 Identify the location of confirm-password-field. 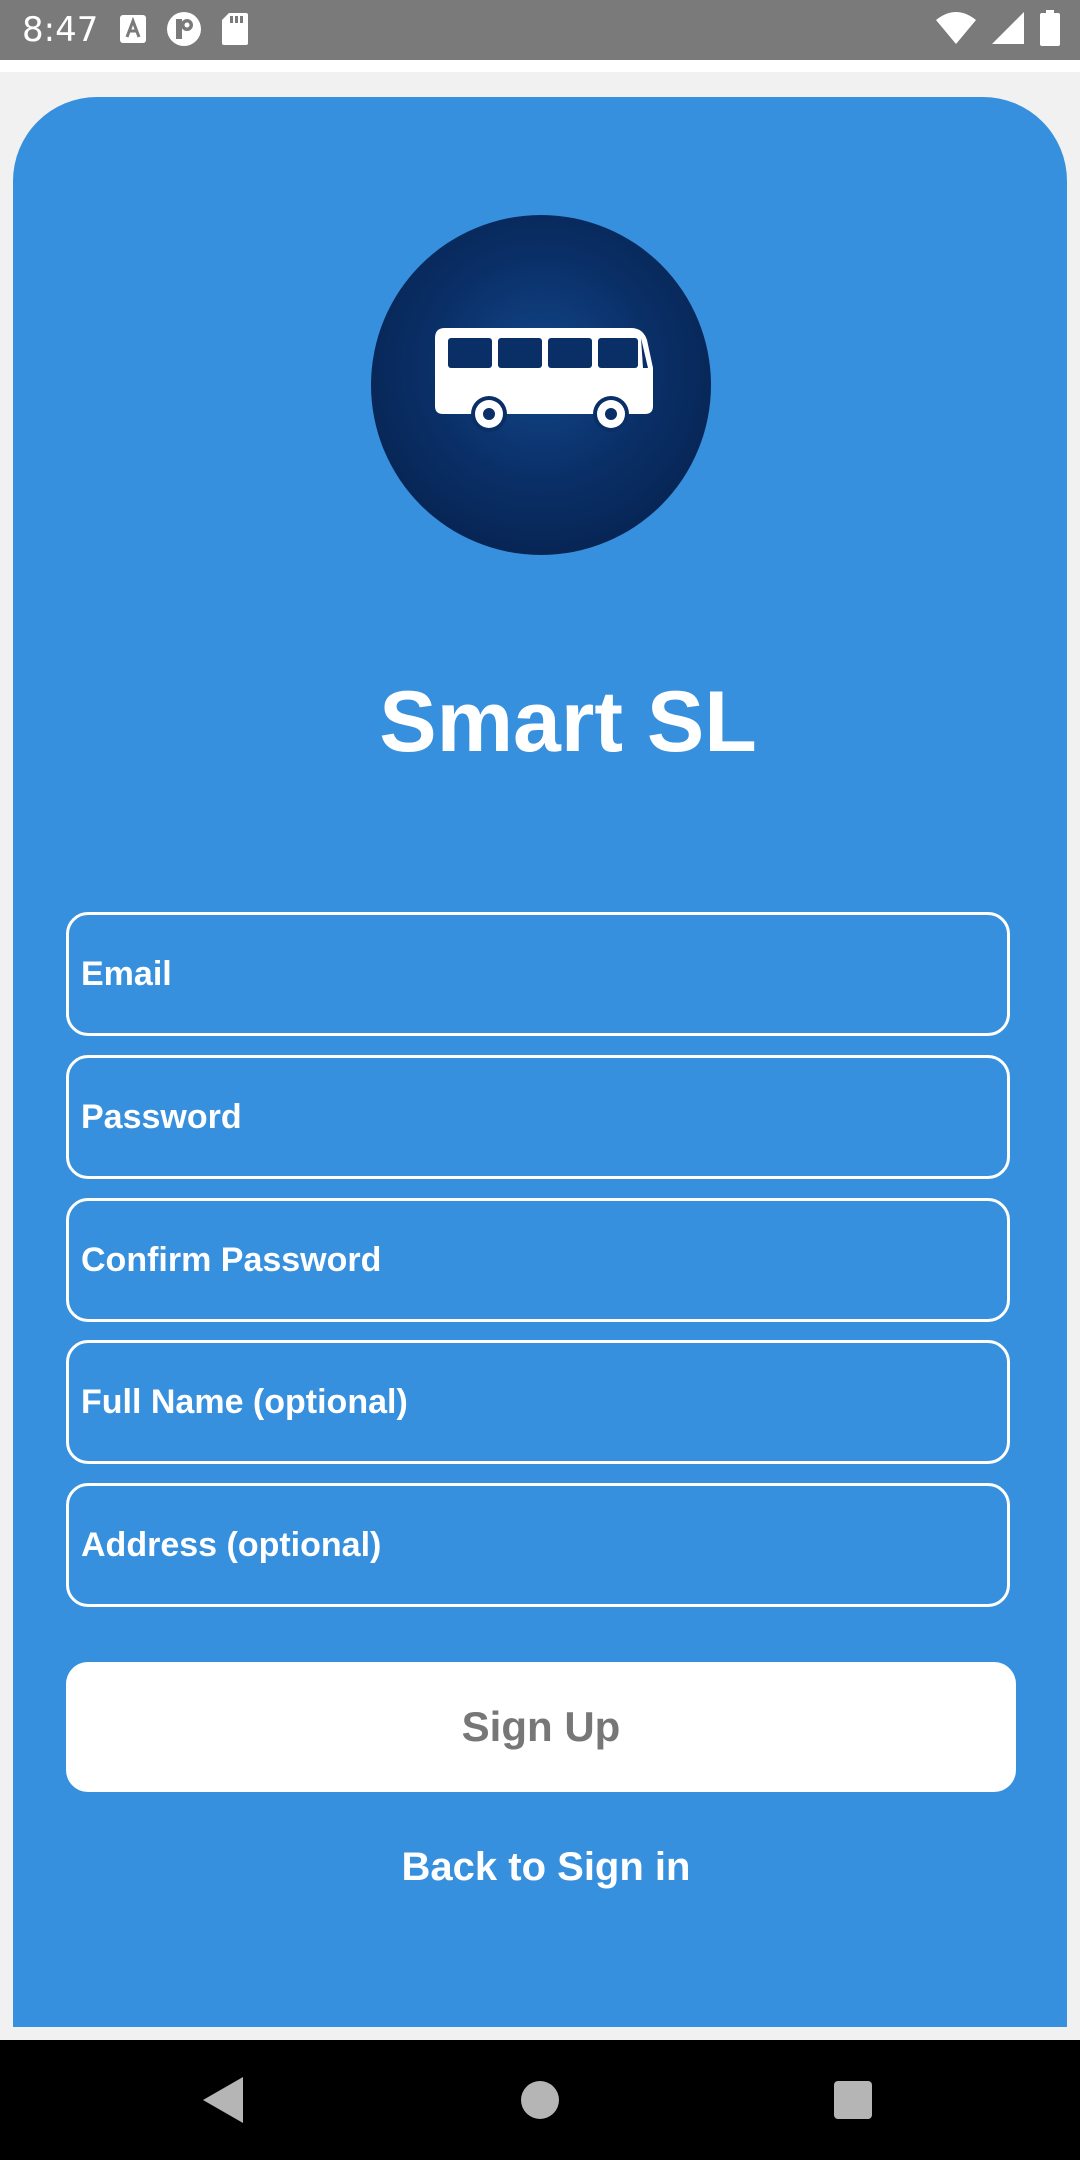
(538, 1260).